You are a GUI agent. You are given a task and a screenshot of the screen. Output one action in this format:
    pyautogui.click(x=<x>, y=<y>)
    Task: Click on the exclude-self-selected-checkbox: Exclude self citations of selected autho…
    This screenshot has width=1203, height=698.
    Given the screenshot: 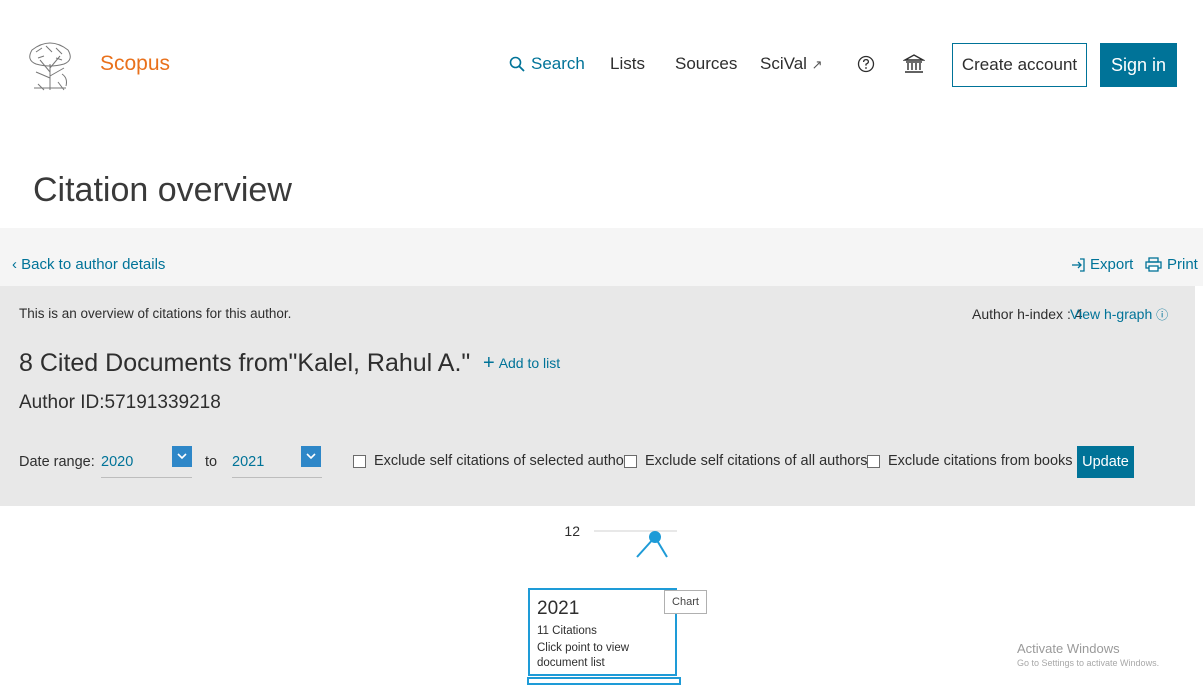 What is the action you would take?
    pyautogui.click(x=491, y=461)
    